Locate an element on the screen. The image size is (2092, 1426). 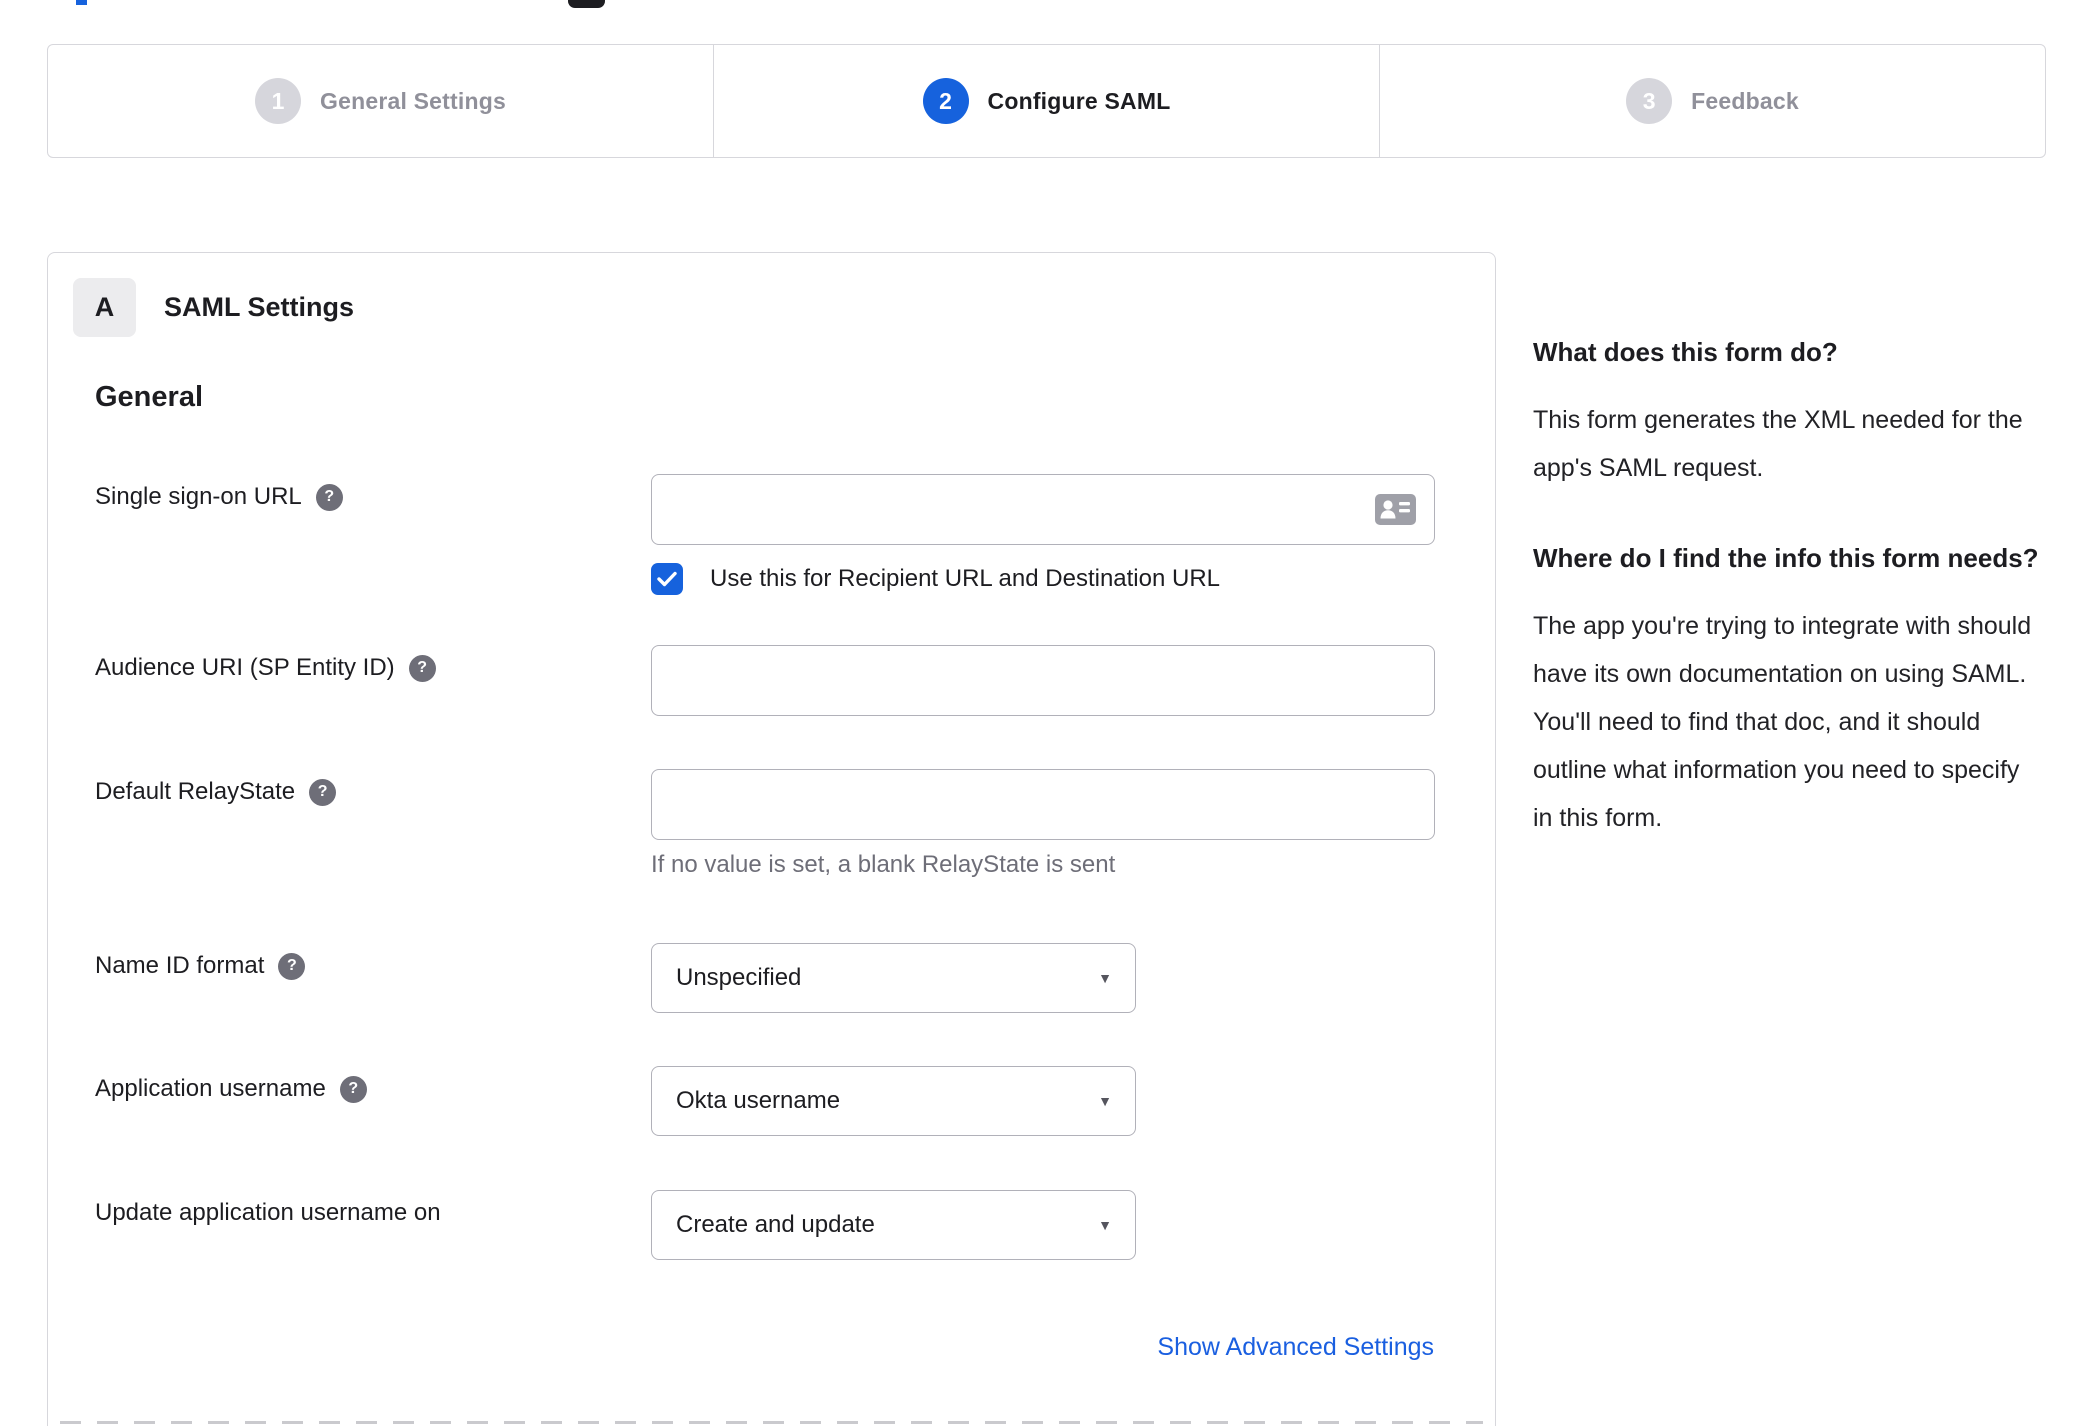
application-username-label: Application username ? is located at coordinates (231, 1089).